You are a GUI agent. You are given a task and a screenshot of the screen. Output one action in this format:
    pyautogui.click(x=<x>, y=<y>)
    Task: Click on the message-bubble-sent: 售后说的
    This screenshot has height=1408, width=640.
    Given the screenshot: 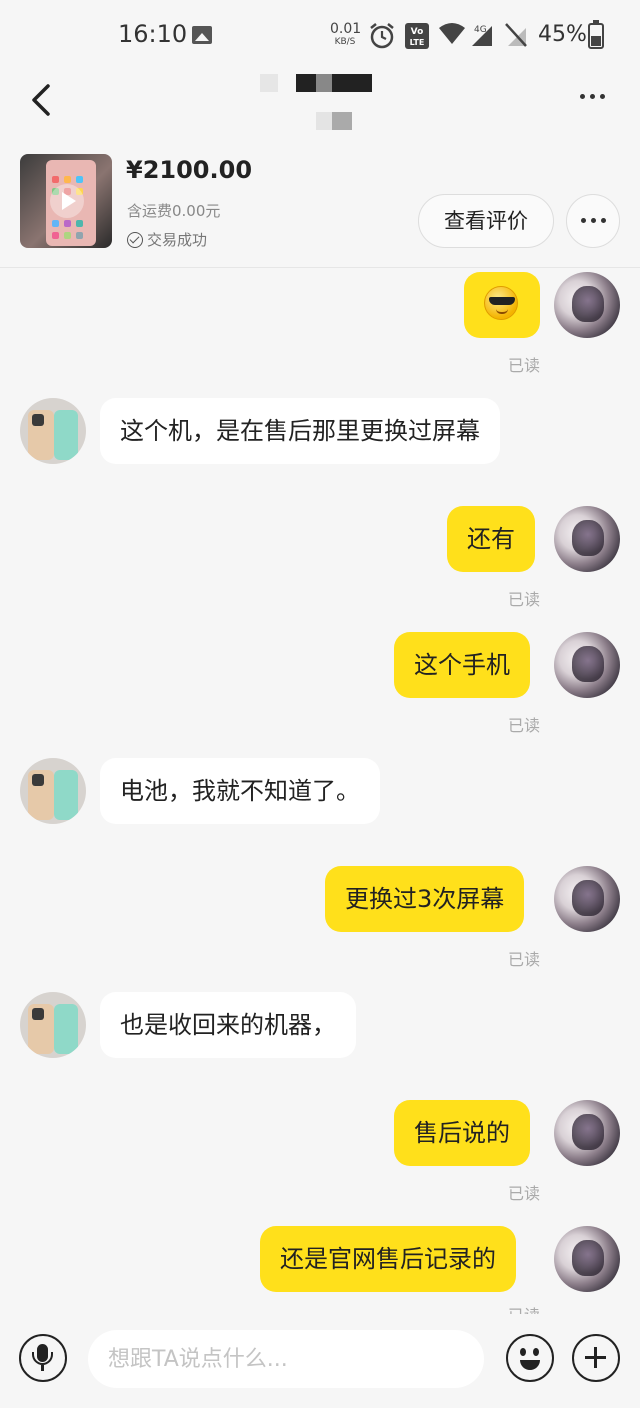 What is the action you would take?
    pyautogui.click(x=462, y=1133)
    